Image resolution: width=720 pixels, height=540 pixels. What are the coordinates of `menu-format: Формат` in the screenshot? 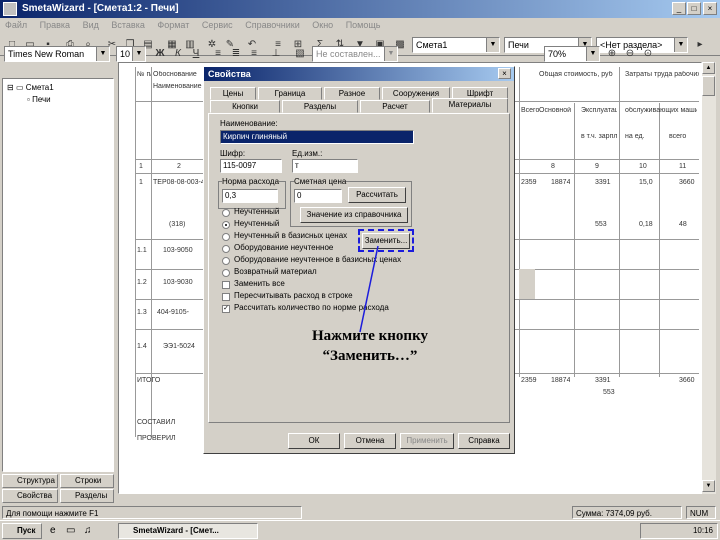 It's located at (173, 25).